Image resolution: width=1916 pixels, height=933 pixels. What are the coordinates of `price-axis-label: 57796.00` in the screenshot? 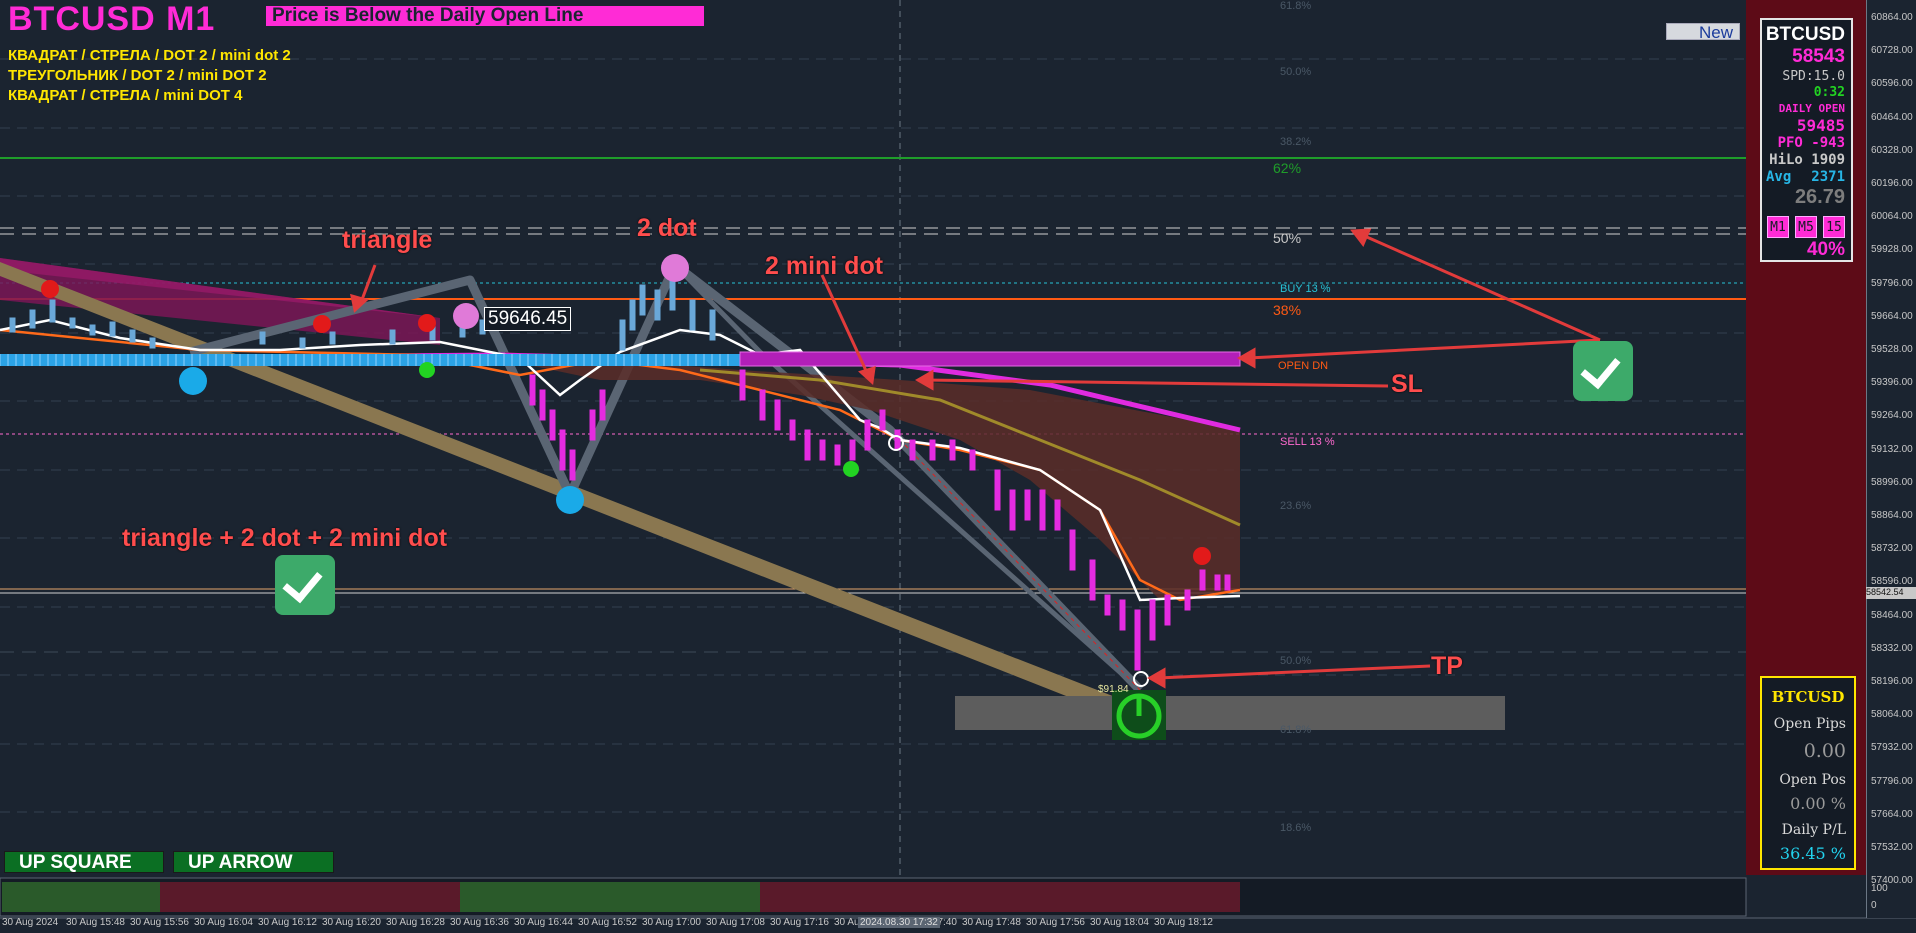 It's located at (1892, 781).